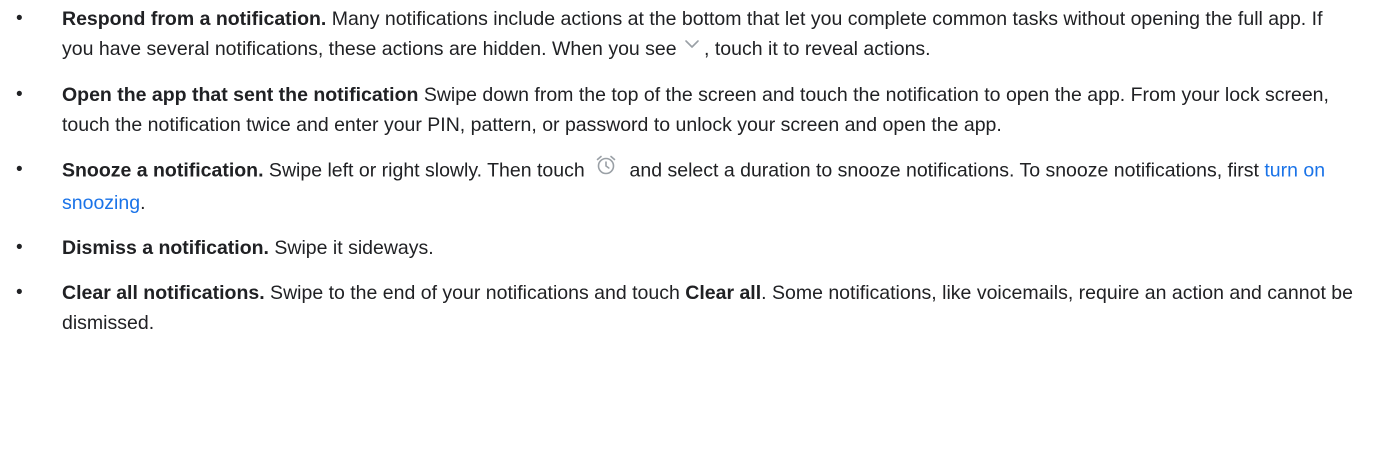 The width and height of the screenshot is (1373, 468). I want to click on item-text: , touch it to reveal actions., so click(817, 49).